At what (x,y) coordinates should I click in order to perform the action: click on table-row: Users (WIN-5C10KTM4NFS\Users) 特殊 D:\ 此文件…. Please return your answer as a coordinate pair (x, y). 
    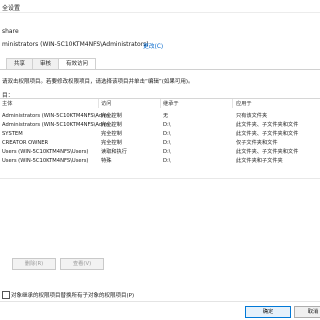
    Looking at the image, I should click on (160, 161).